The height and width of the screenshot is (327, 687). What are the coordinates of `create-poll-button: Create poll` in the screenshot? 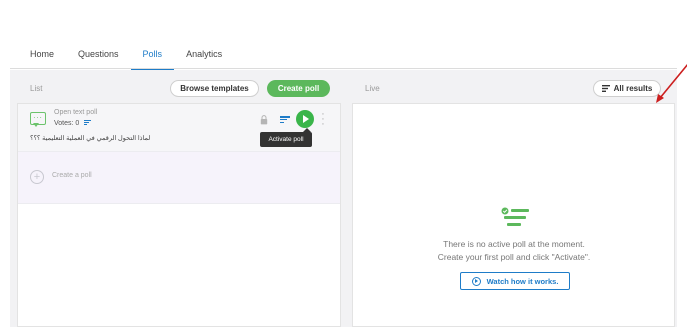 It's located at (298, 88).